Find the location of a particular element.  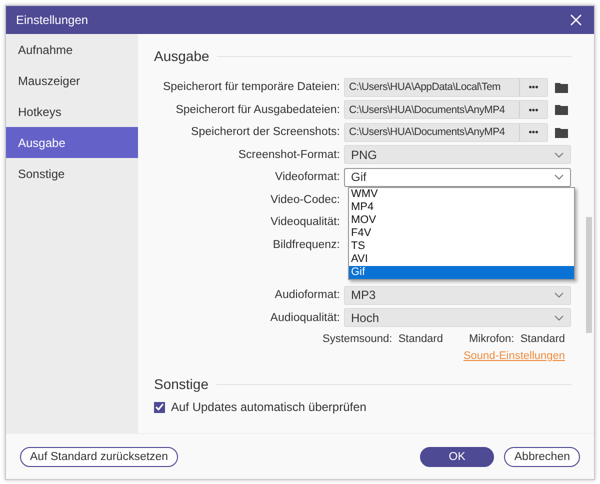

cancel-button: Abbrechen is located at coordinates (542, 456).